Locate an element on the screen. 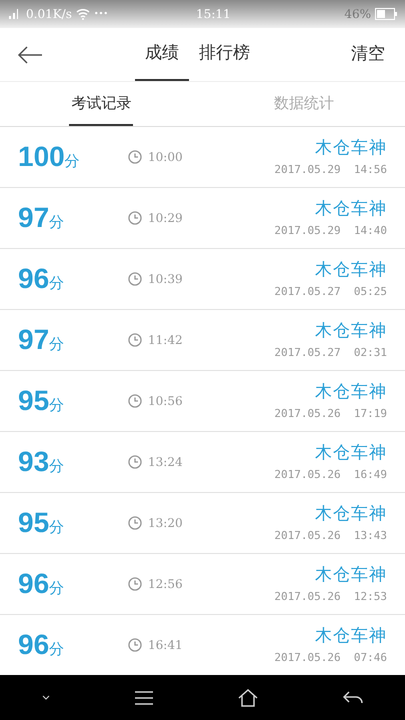  menu-icon is located at coordinates (144, 697).